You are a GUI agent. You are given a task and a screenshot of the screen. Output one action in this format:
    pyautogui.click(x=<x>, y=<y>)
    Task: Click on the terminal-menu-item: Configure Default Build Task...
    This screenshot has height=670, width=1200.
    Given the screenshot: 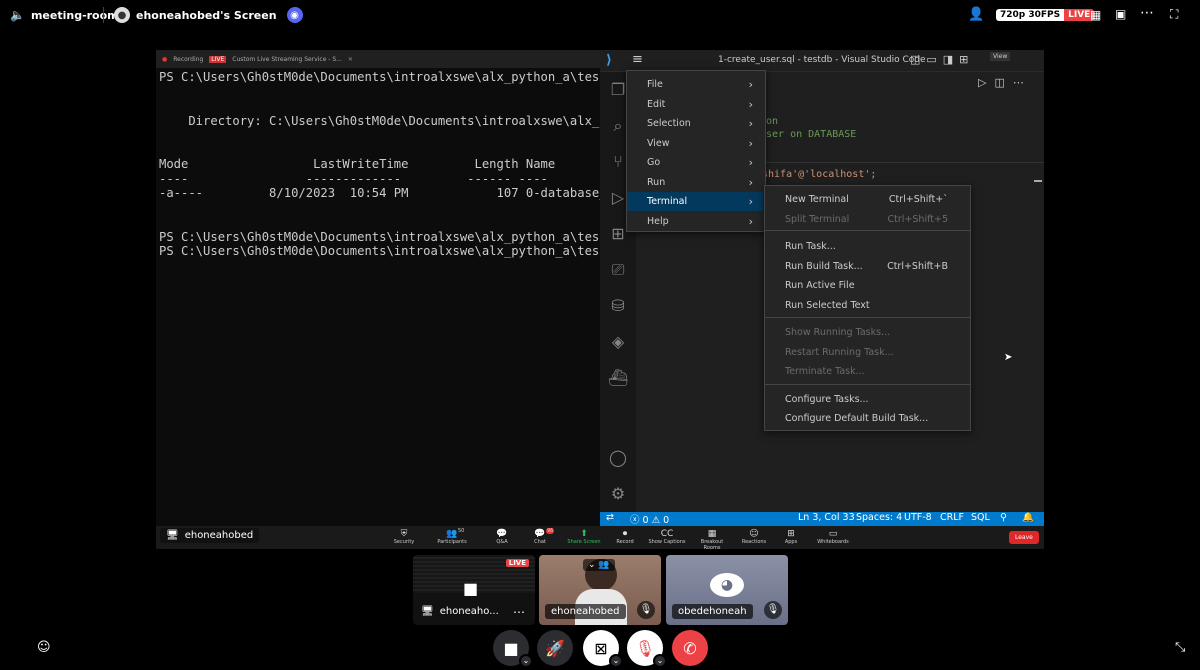 What is the action you would take?
    pyautogui.click(x=867, y=418)
    